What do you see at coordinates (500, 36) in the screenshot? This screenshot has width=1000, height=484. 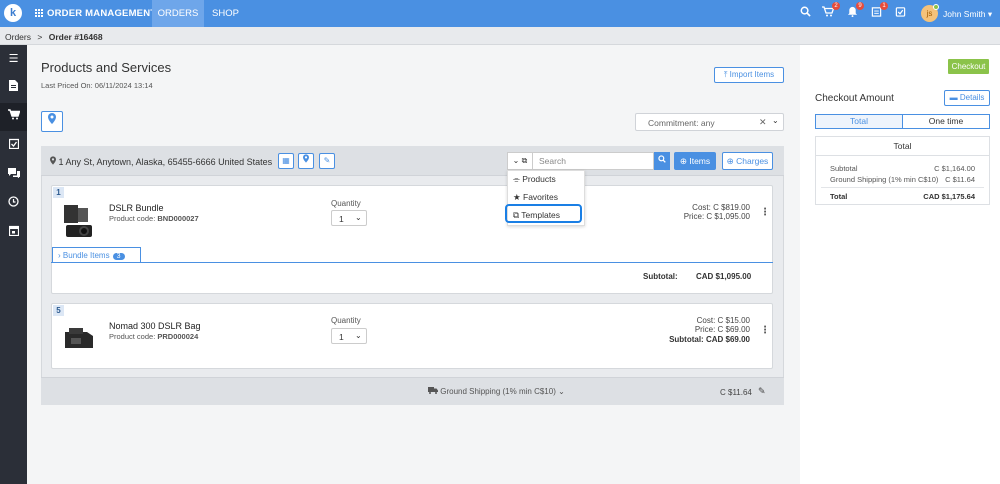 I see `breadcrumb: Orders > Order #16468` at bounding box center [500, 36].